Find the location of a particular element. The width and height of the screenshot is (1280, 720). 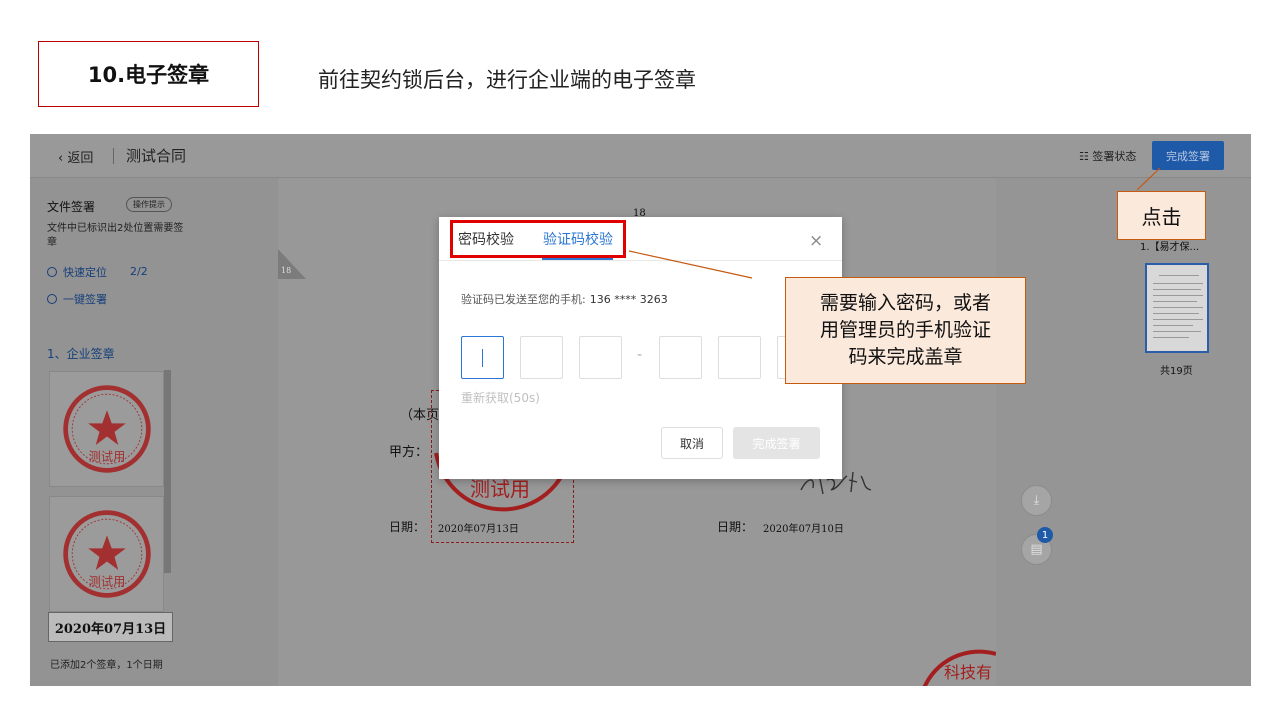

callout-line: 码来完成盖章 is located at coordinates (905, 357).